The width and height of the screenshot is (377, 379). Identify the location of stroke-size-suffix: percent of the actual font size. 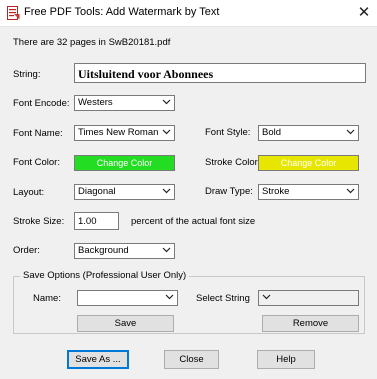
(193, 221).